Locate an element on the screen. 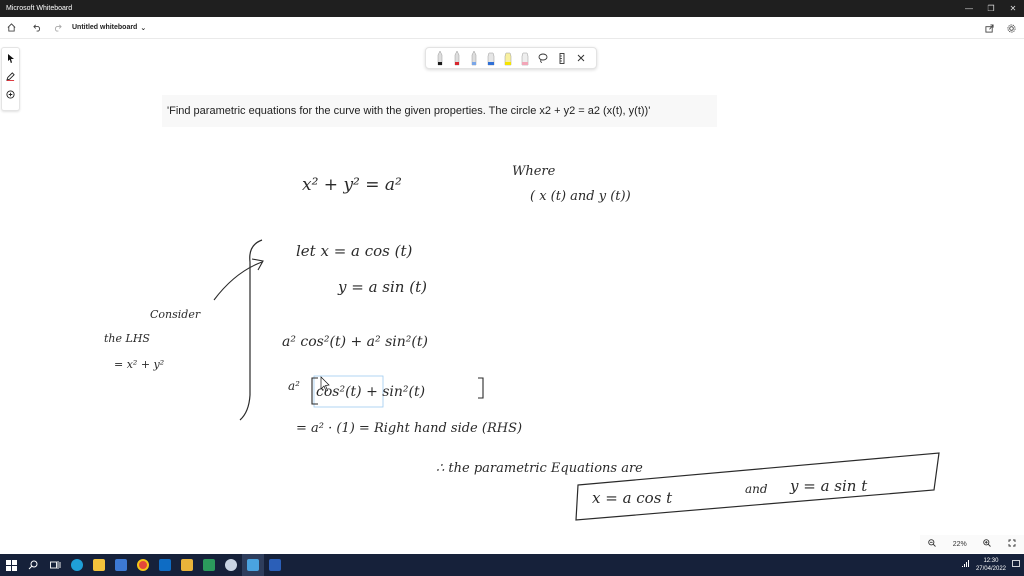 The image size is (1024, 576). substitution-line: a² cos²(t) + a² sin²(t) is located at coordinates (355, 342).